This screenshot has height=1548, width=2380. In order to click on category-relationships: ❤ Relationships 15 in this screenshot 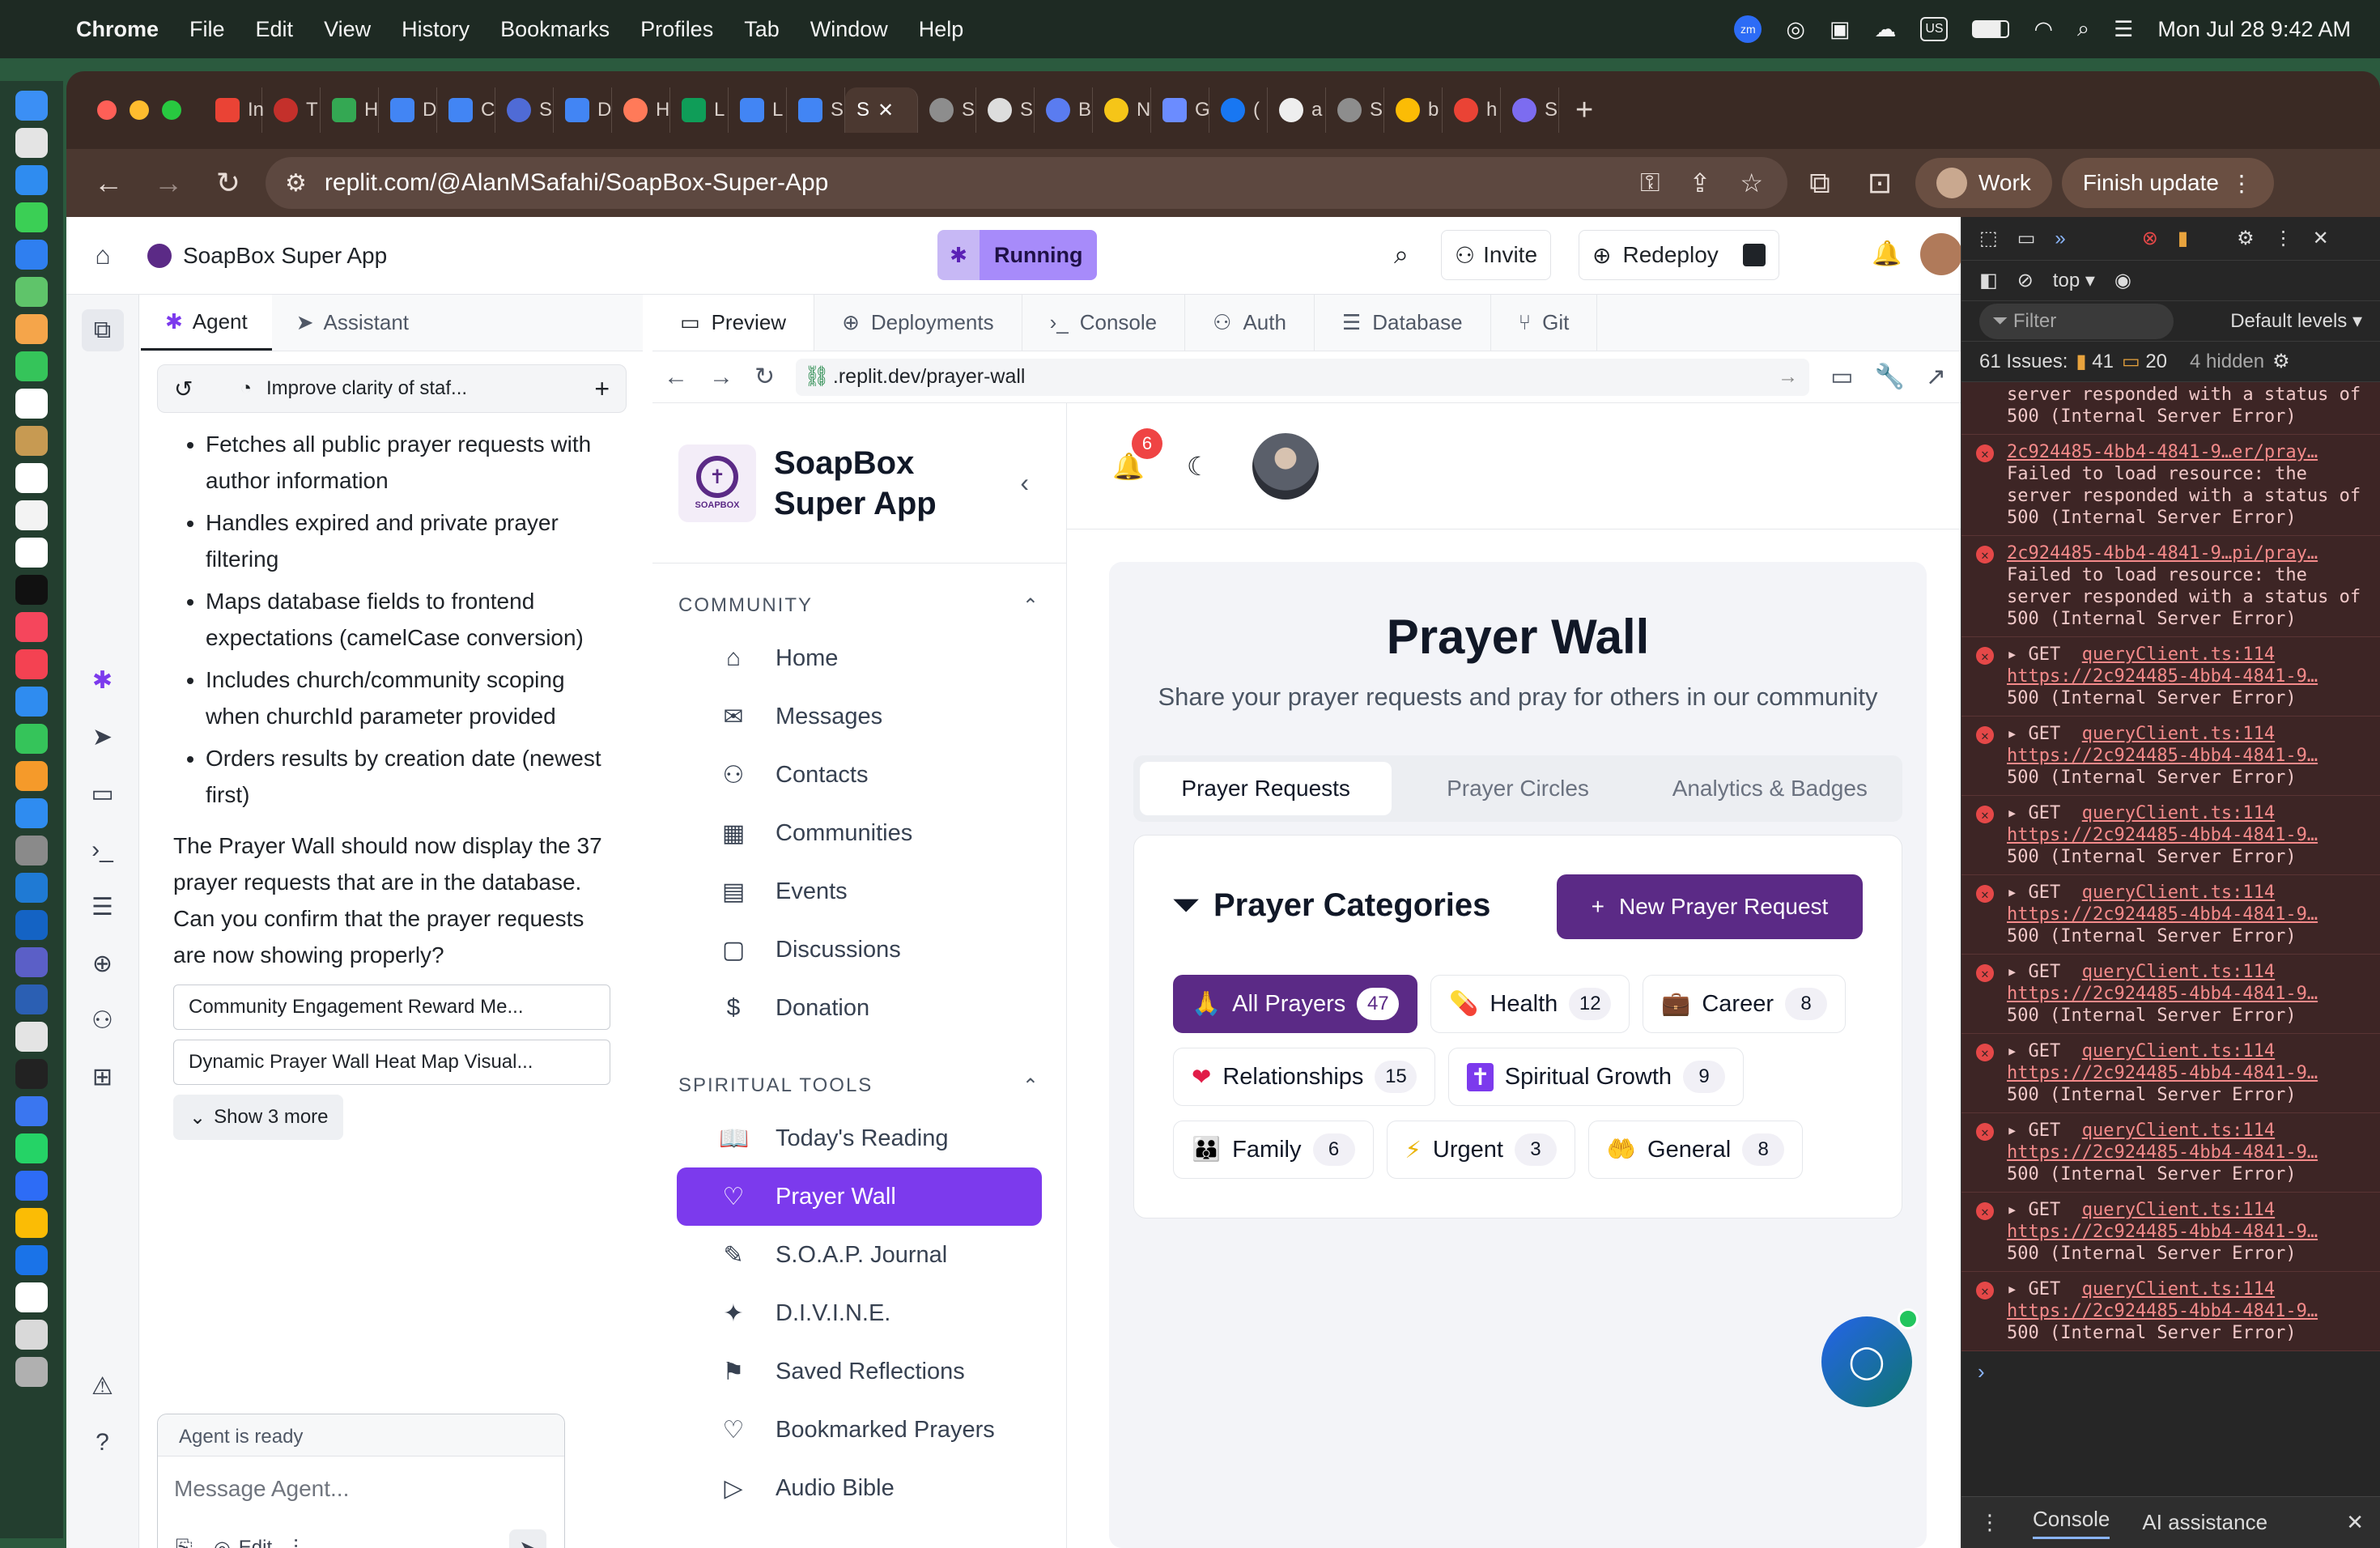, I will do `click(1304, 1077)`.